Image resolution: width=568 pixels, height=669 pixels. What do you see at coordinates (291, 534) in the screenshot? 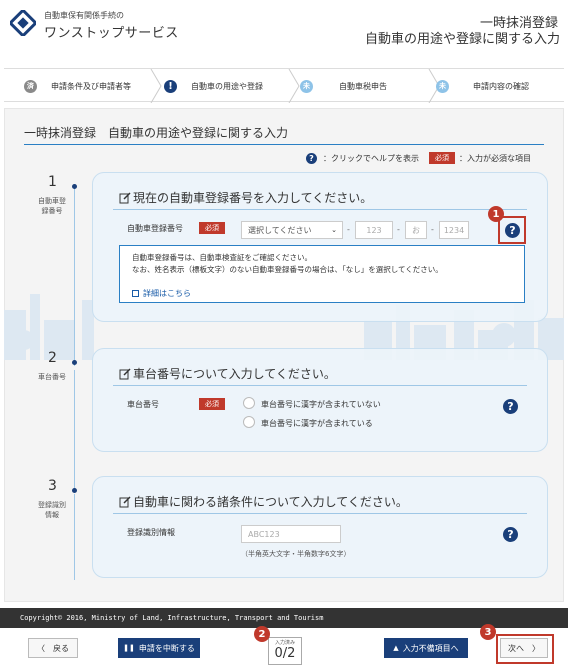
I see `registration-id-input: ABC123` at bounding box center [291, 534].